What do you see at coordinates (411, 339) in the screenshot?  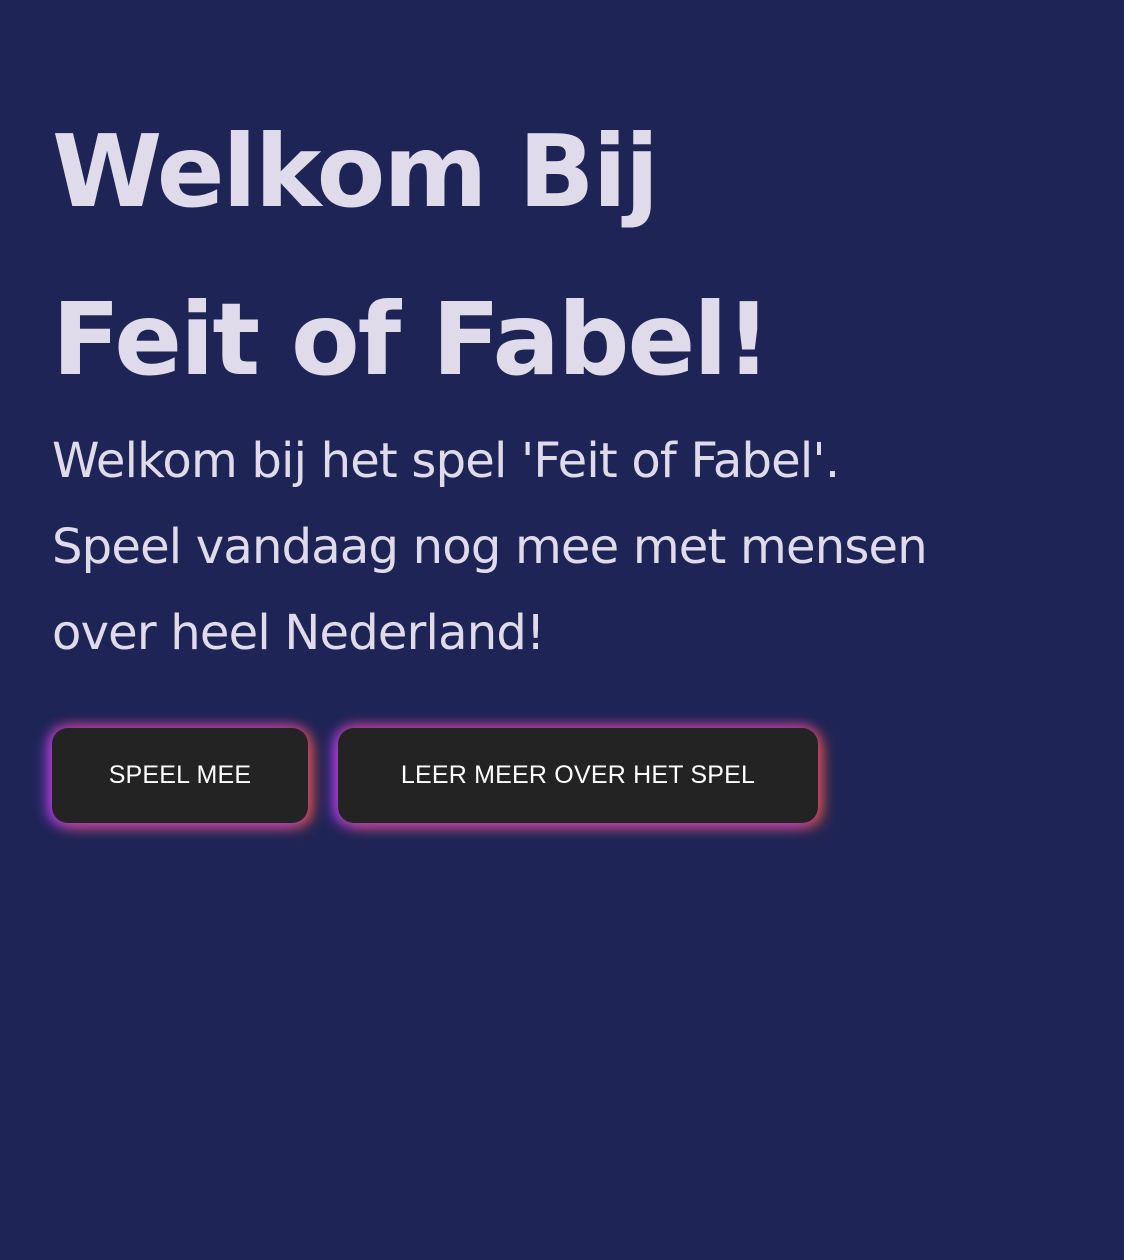 I see `hero-title-line-2: Feit of Fabel!` at bounding box center [411, 339].